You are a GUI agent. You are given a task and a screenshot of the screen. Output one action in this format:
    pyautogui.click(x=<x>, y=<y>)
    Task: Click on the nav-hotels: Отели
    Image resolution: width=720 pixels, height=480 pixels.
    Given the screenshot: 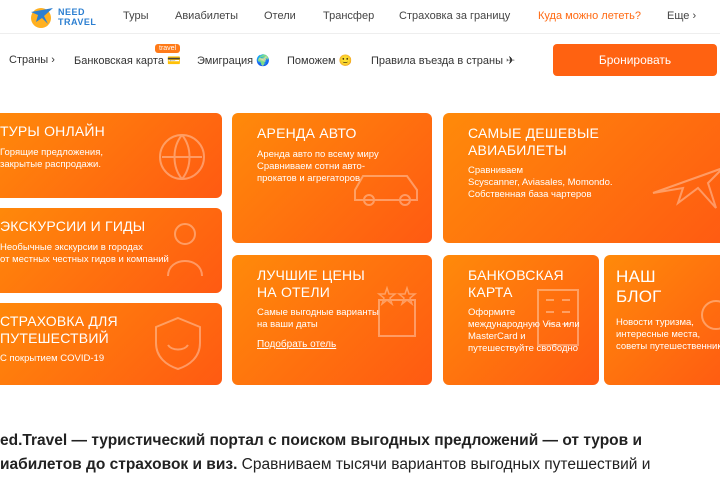 What is the action you would take?
    pyautogui.click(x=280, y=16)
    